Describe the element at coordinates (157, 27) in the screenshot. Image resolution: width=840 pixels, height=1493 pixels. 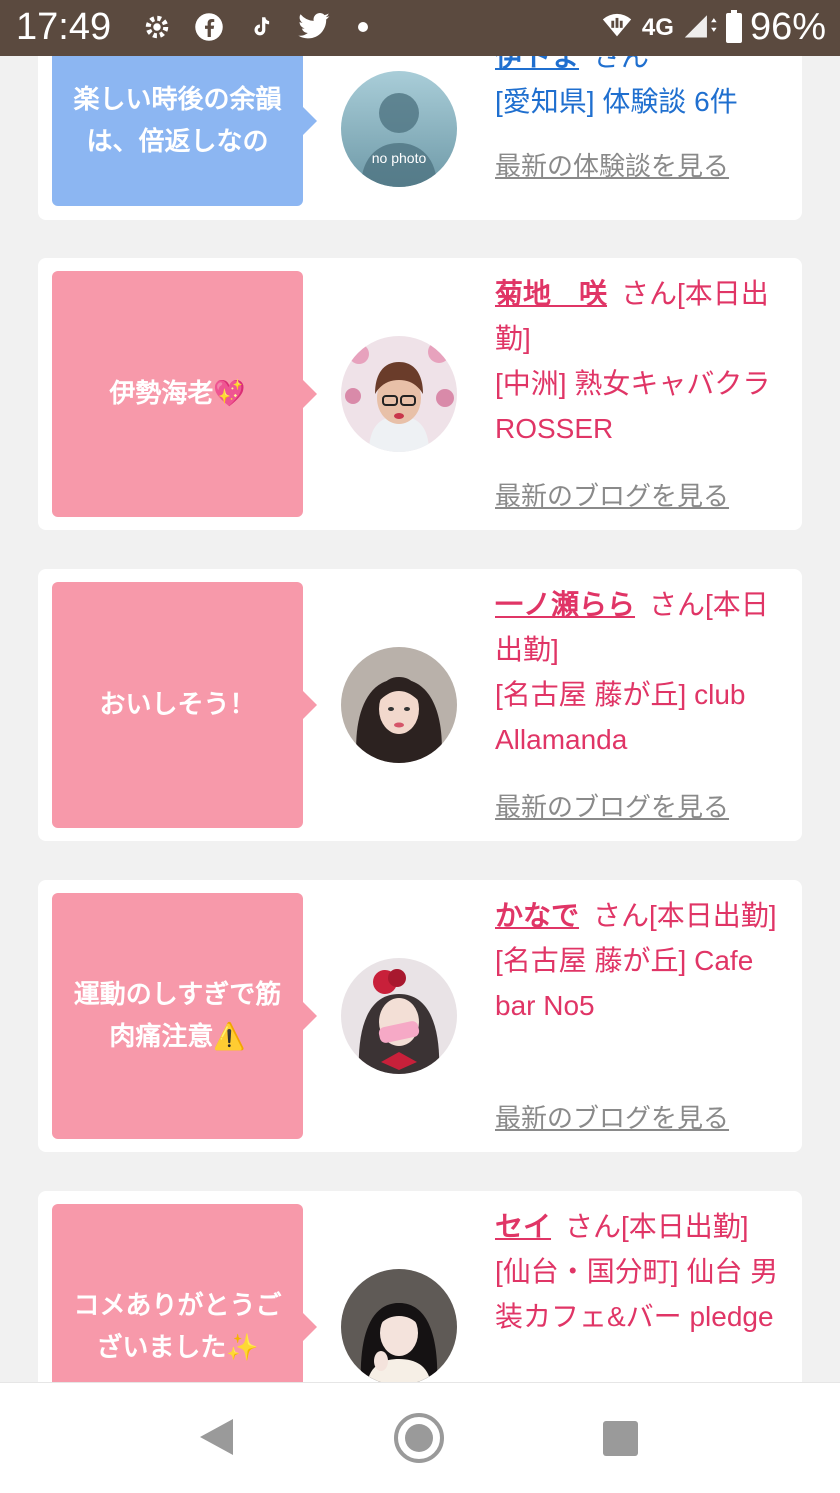
I see `settings-icon` at that location.